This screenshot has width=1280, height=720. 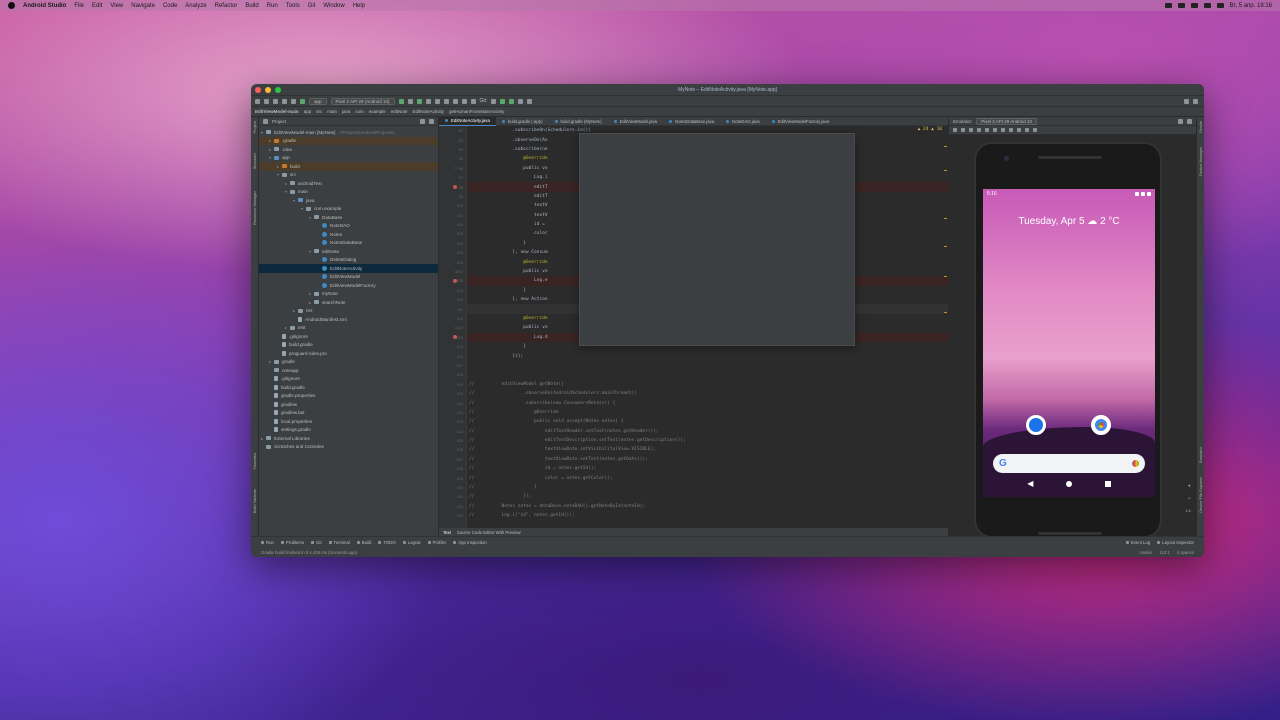 What do you see at coordinates (979, 130) in the screenshot?
I see `rotate-left-icon` at bounding box center [979, 130].